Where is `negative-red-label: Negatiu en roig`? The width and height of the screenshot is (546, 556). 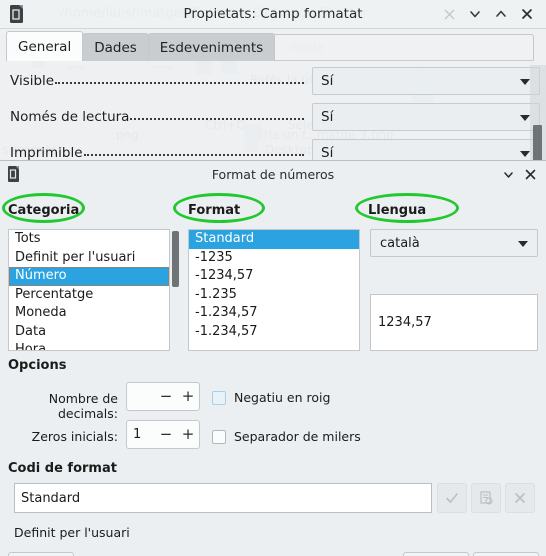
negative-red-label: Negatiu en roig is located at coordinates (282, 397).